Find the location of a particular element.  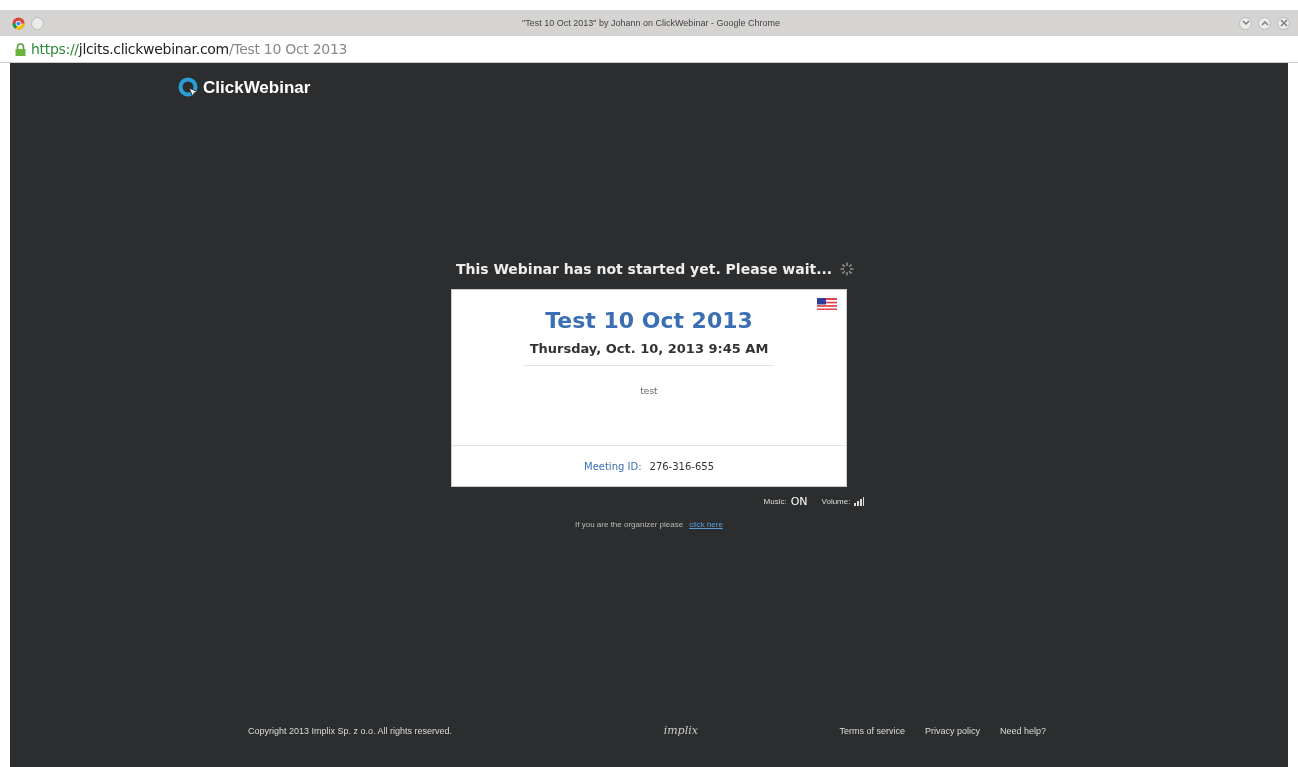

volume-label: Volume: is located at coordinates (836, 501).